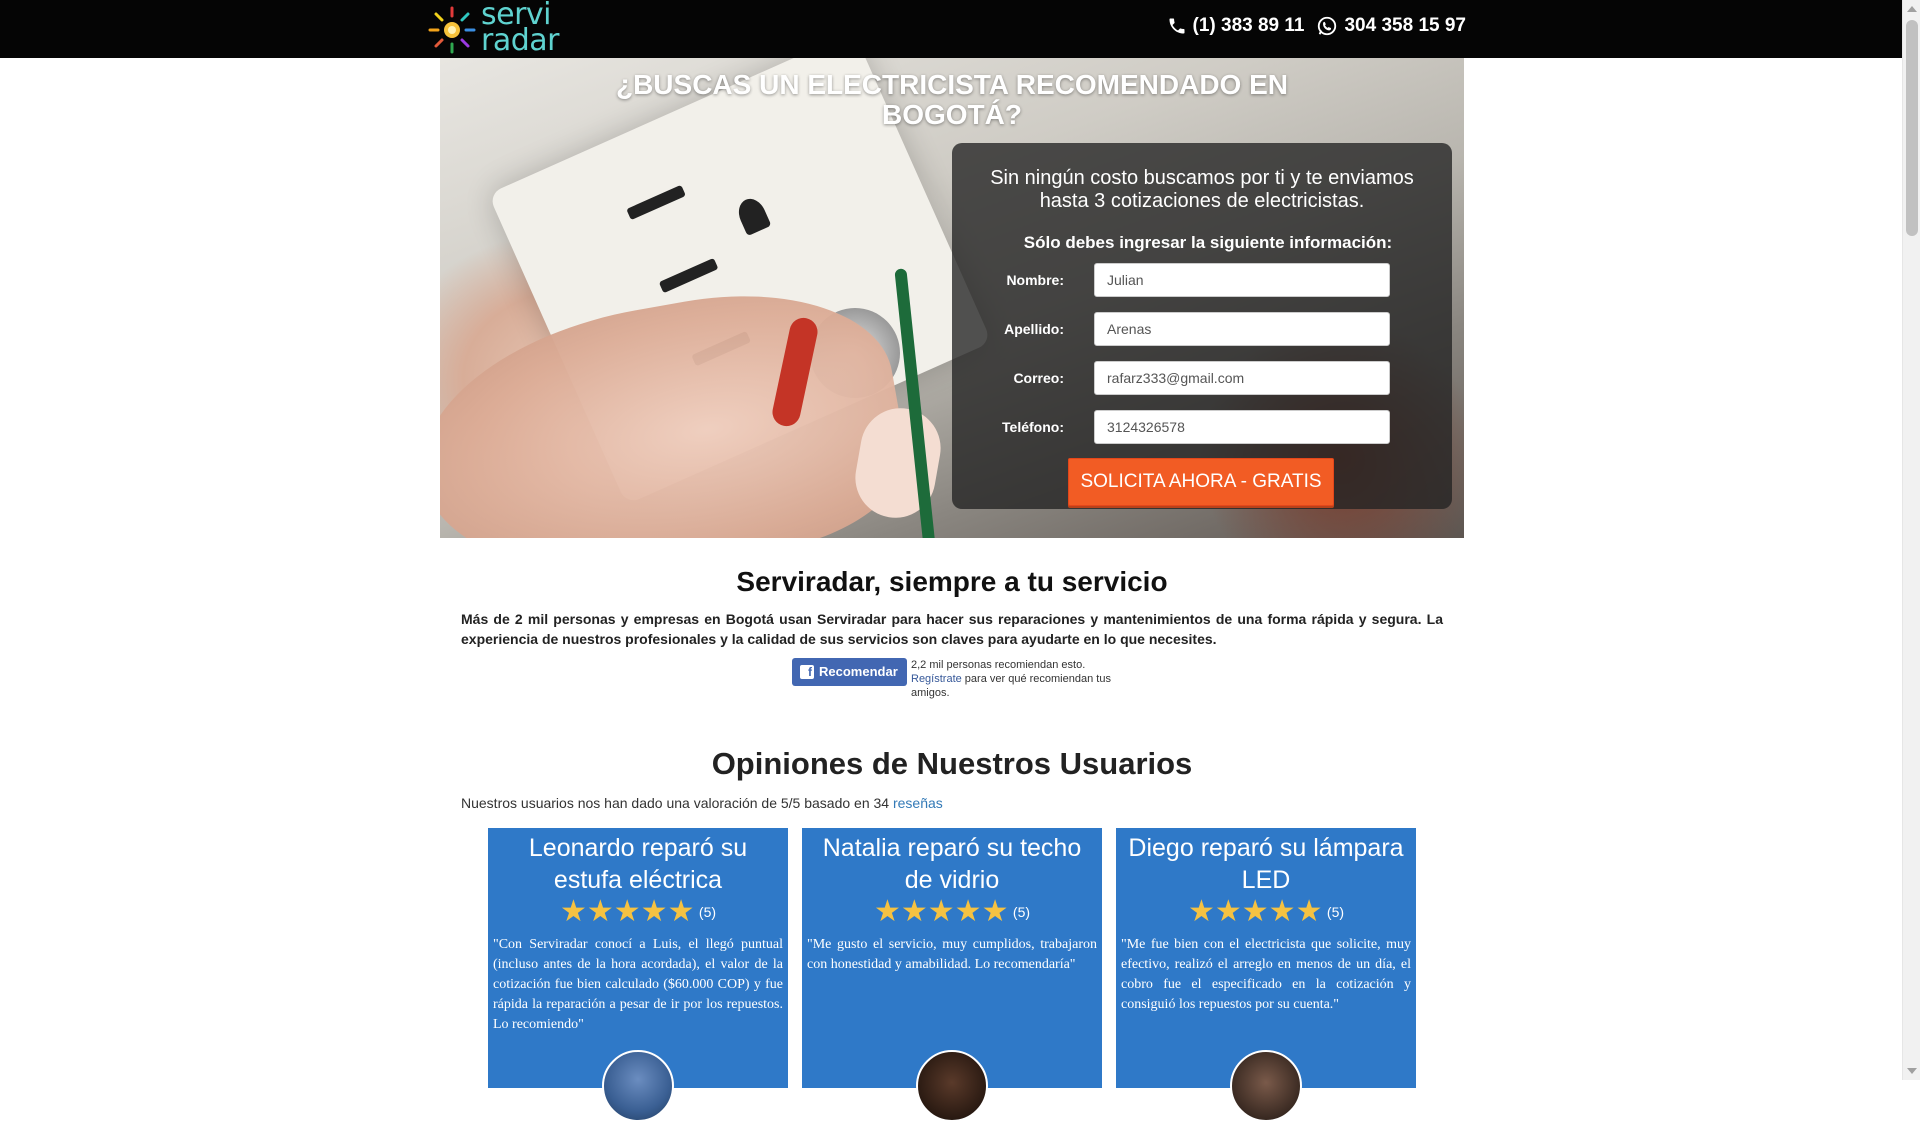  I want to click on form-row-telefono: Teléfono: 3124326578, so click(1202, 427).